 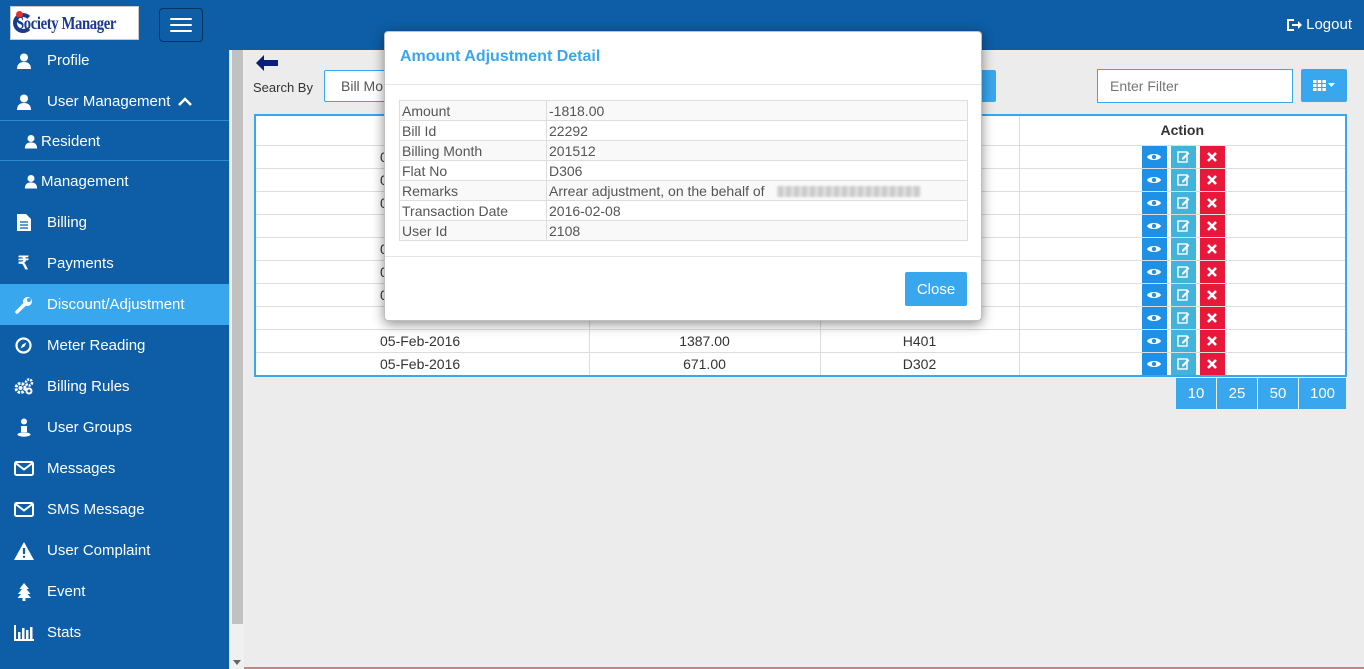 What do you see at coordinates (757, 230) in the screenshot?
I see `detail-value: 2108` at bounding box center [757, 230].